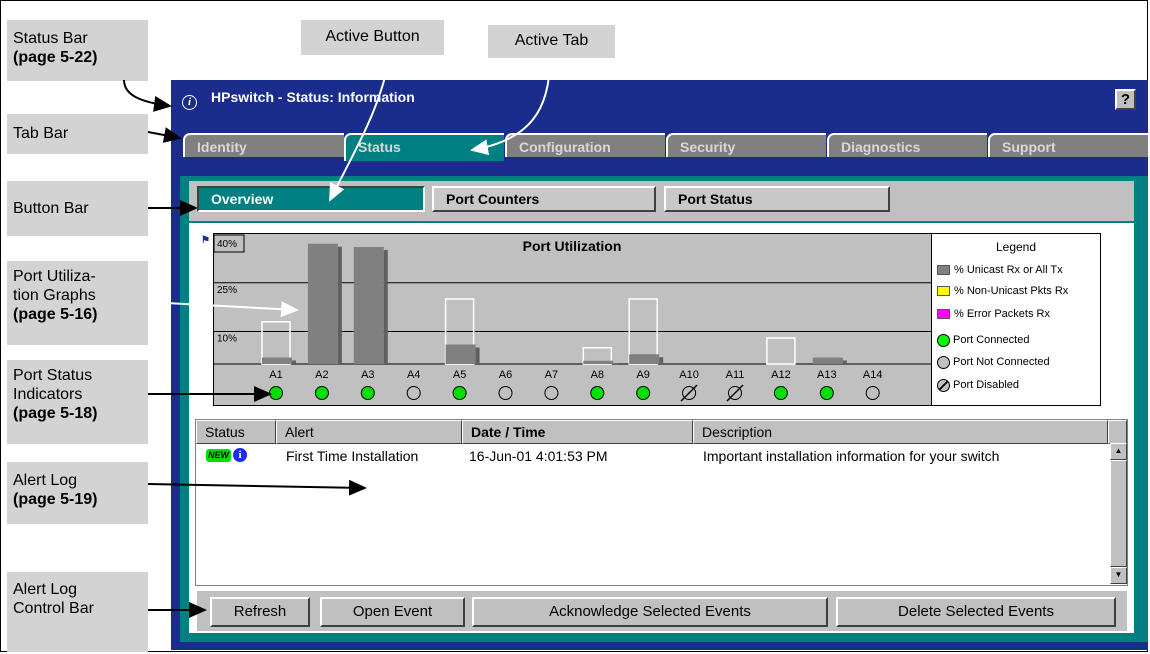  What do you see at coordinates (205, 240) in the screenshot?
I see `graph-marker-icon: ⚑` at bounding box center [205, 240].